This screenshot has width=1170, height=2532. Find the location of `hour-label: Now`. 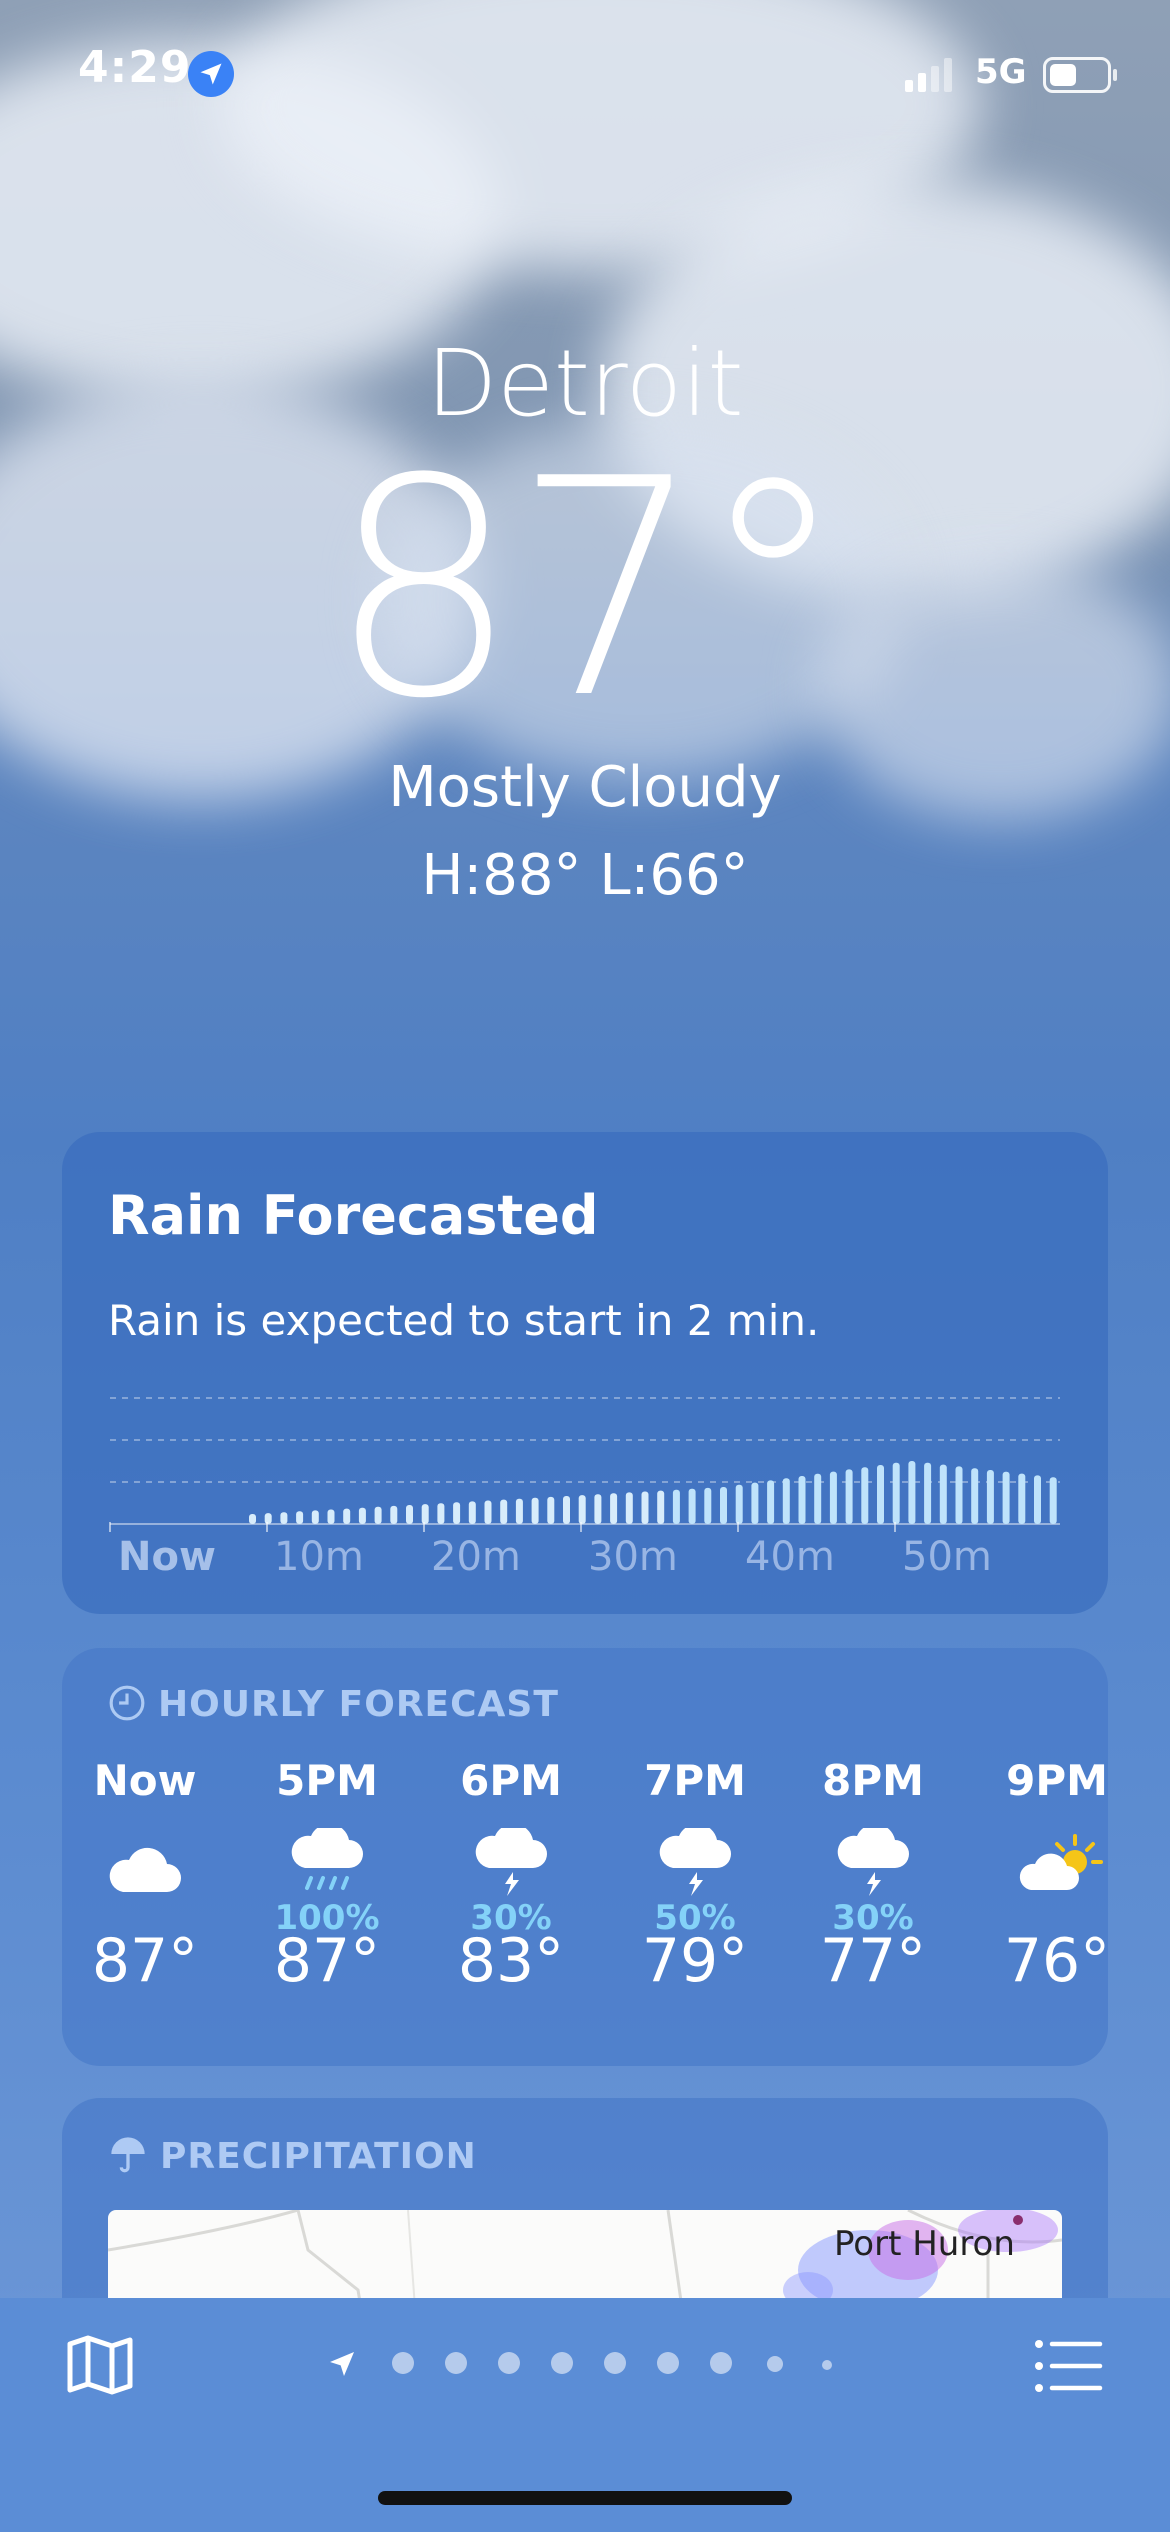

hour-label: Now is located at coordinates (145, 1780).